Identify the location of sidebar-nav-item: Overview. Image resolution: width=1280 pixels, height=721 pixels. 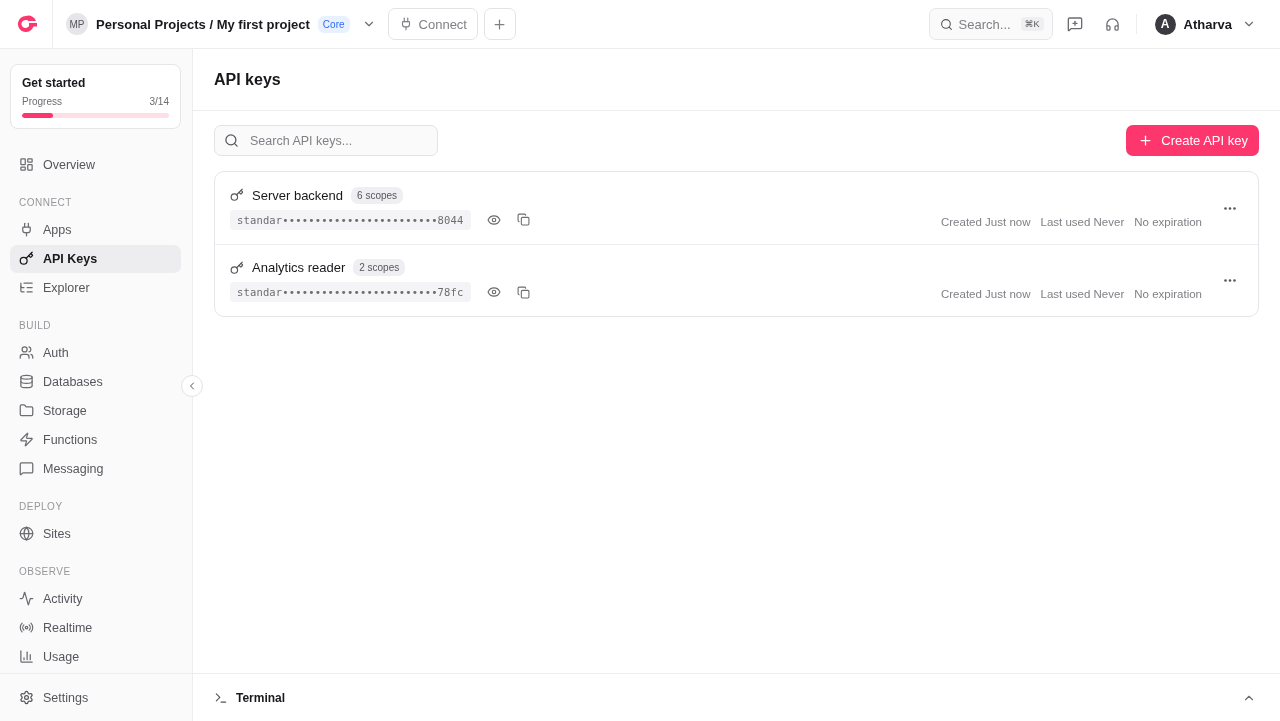
(95, 164).